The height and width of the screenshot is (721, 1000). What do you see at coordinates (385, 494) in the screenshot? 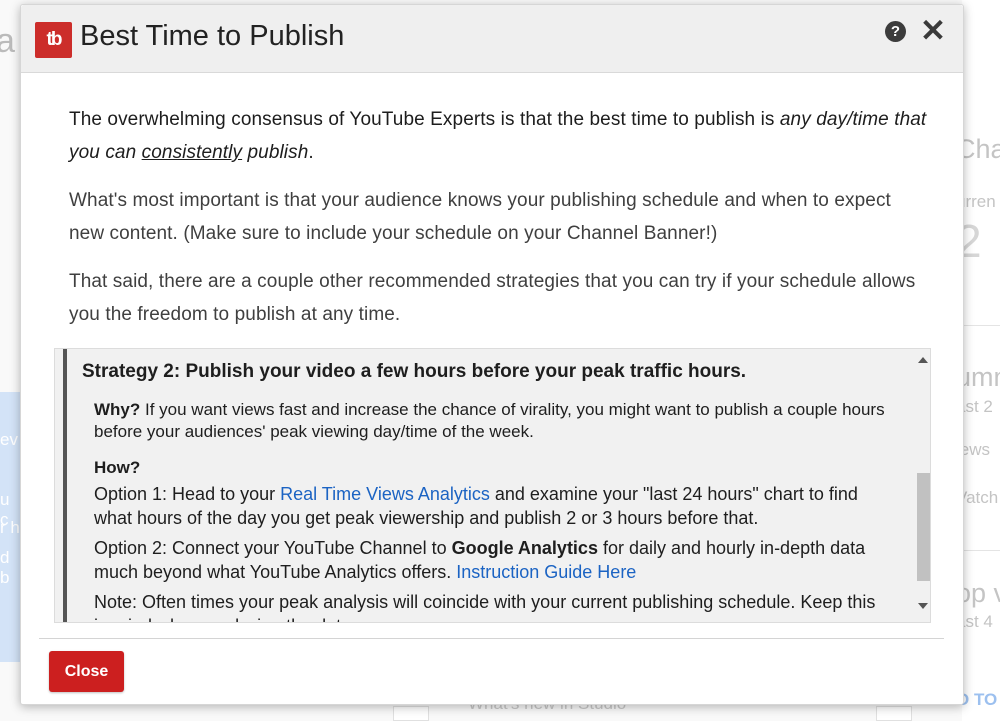
I see `real-time-views-analytics-link: Real Time Views Analytics` at bounding box center [385, 494].